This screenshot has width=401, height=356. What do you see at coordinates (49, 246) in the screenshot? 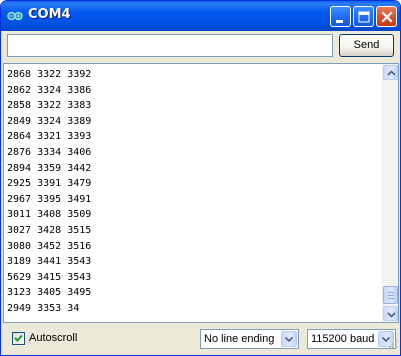
I see `output-line: 3080 3452 3516` at bounding box center [49, 246].